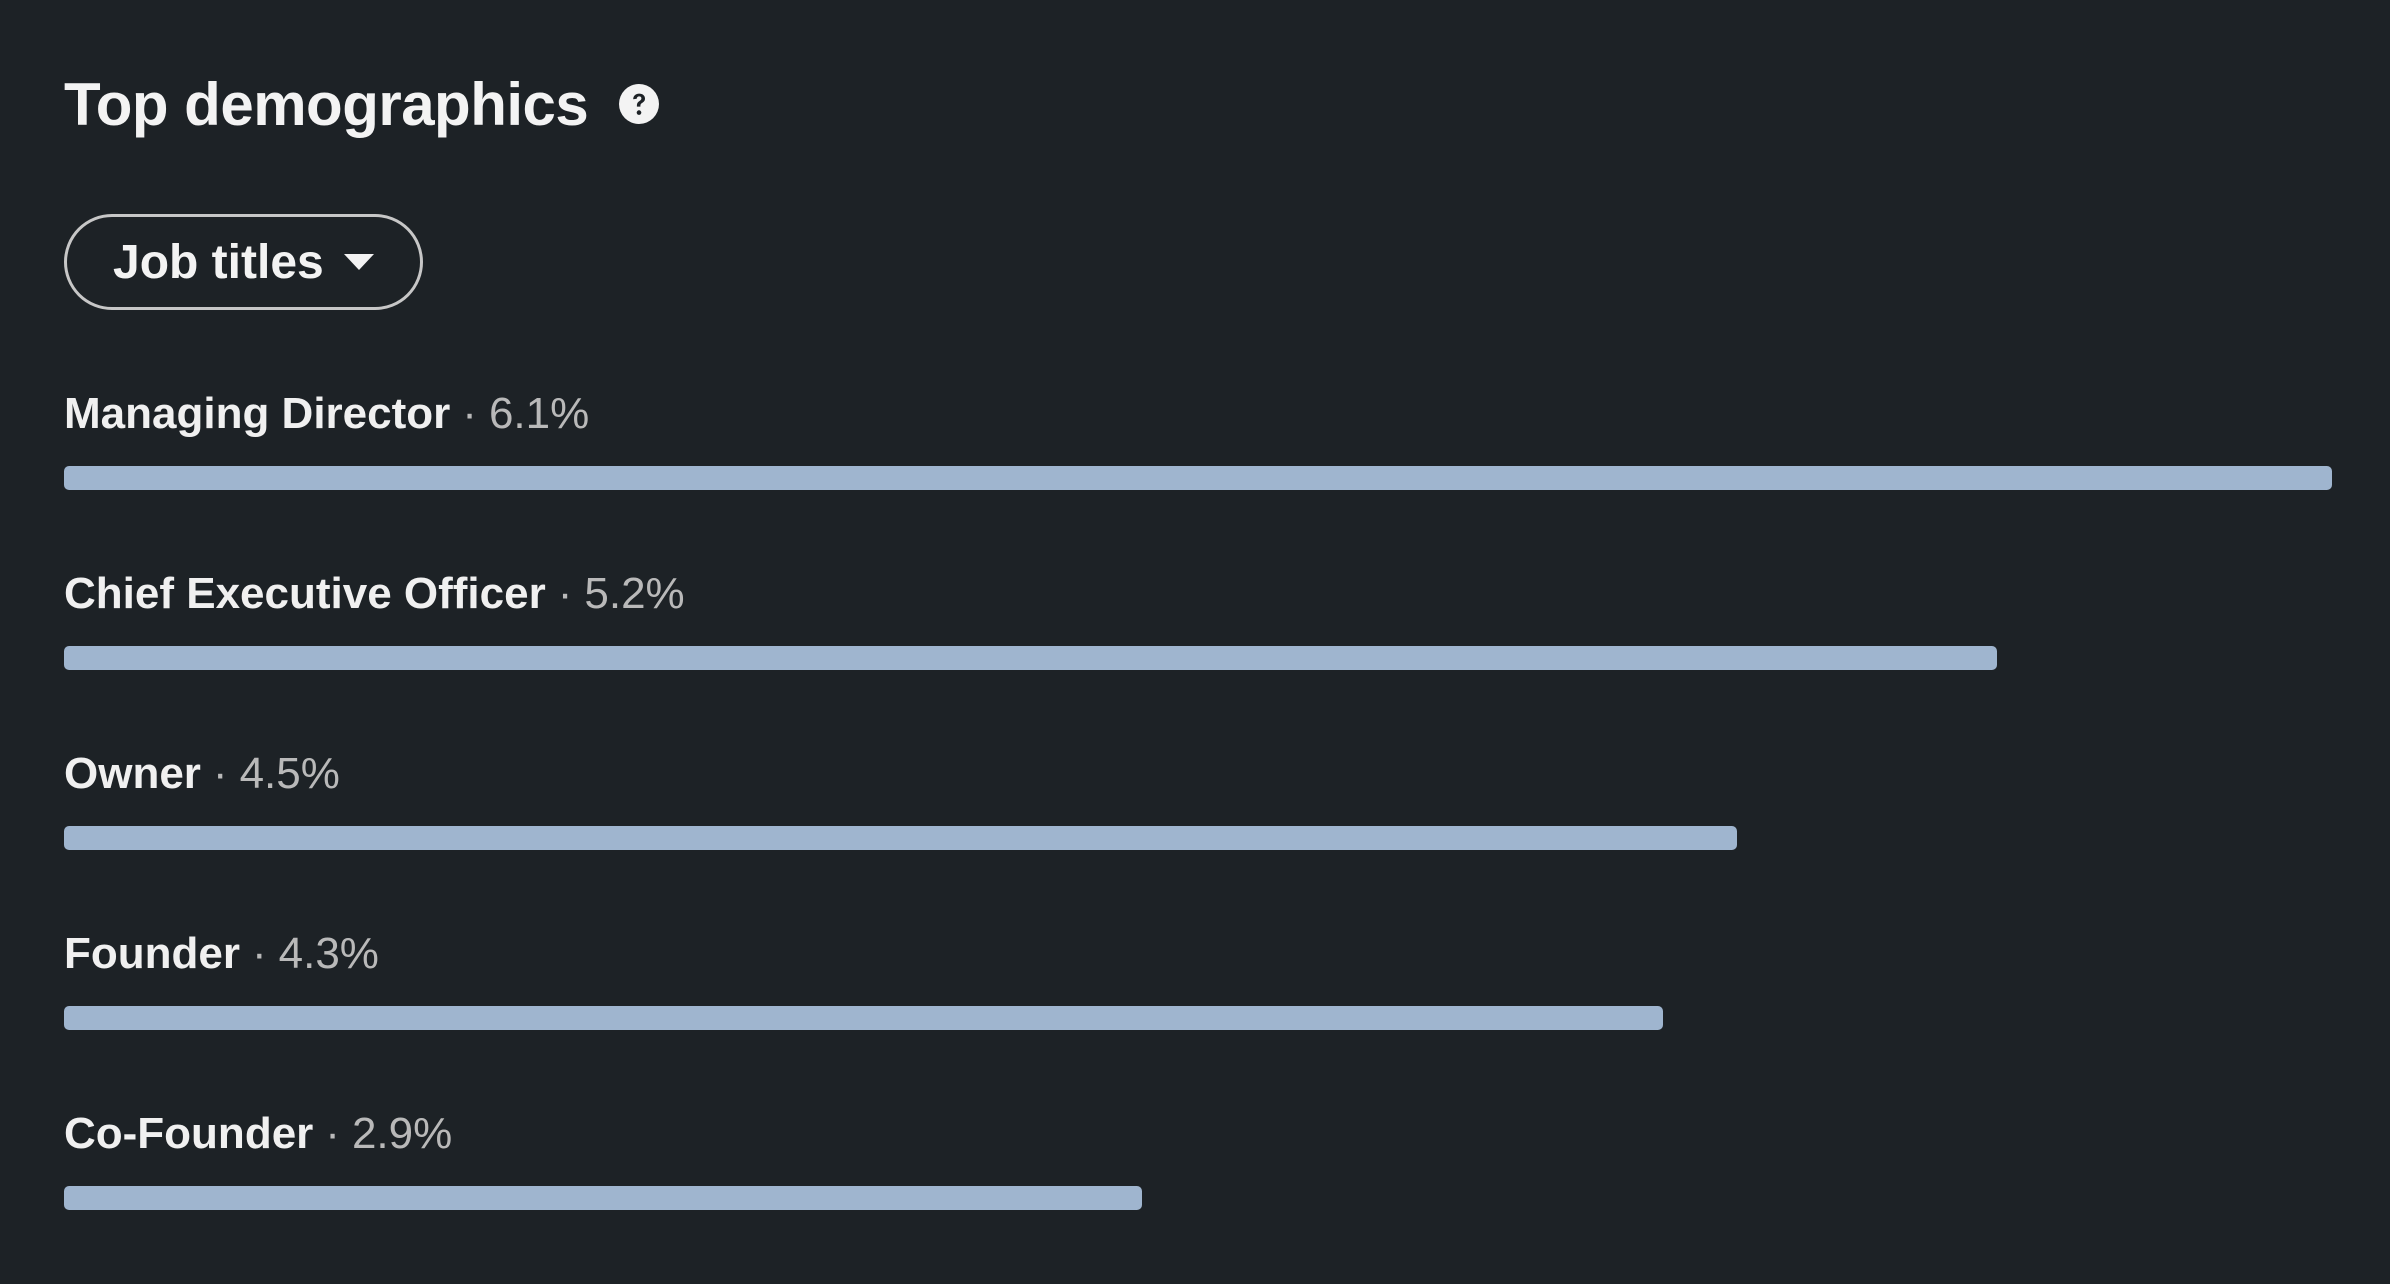 The width and height of the screenshot is (2390, 1284). Describe the element at coordinates (289, 773) in the screenshot. I see `percentage-value: 4.5%` at that location.